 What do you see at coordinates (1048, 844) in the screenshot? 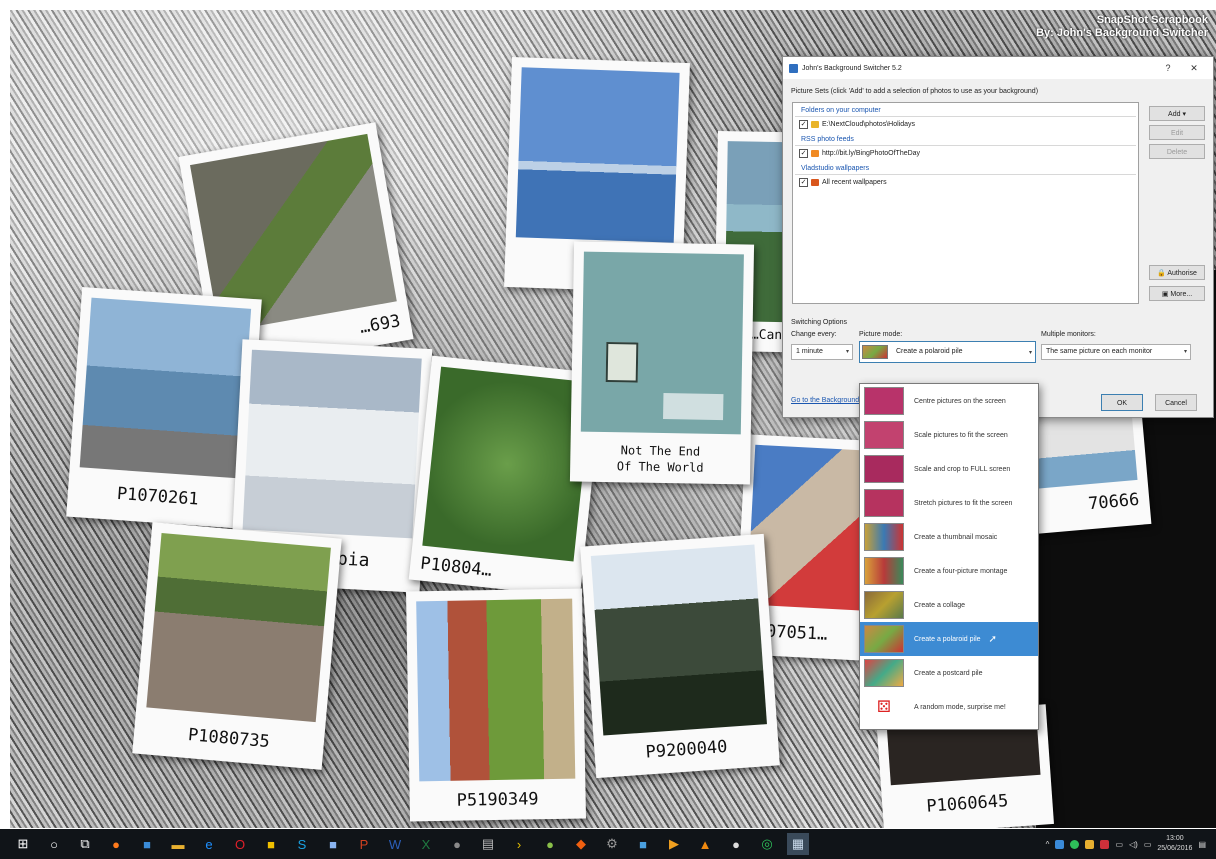
I see `chevron-up-icon: ^` at bounding box center [1048, 844].